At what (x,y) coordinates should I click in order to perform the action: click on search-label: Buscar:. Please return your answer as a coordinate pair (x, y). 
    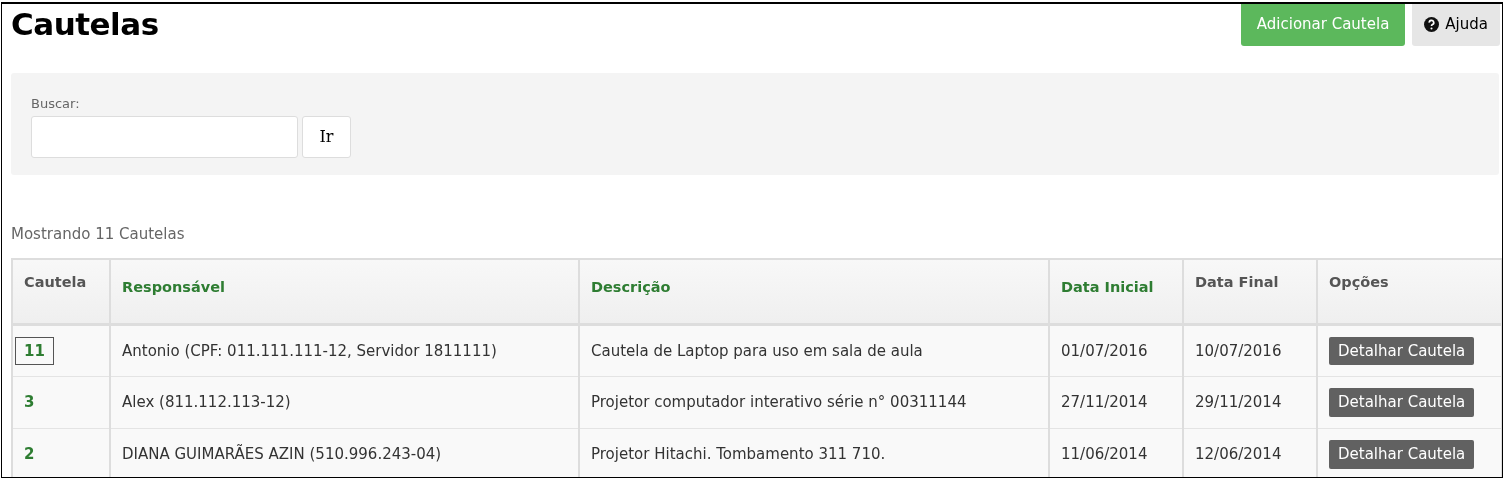
    Looking at the image, I should click on (56, 104).